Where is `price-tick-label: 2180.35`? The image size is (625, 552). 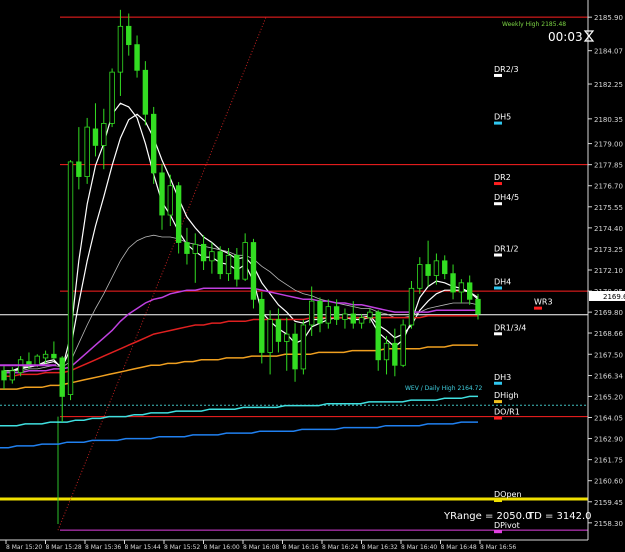
price-tick-label: 2180.35 is located at coordinates (608, 120).